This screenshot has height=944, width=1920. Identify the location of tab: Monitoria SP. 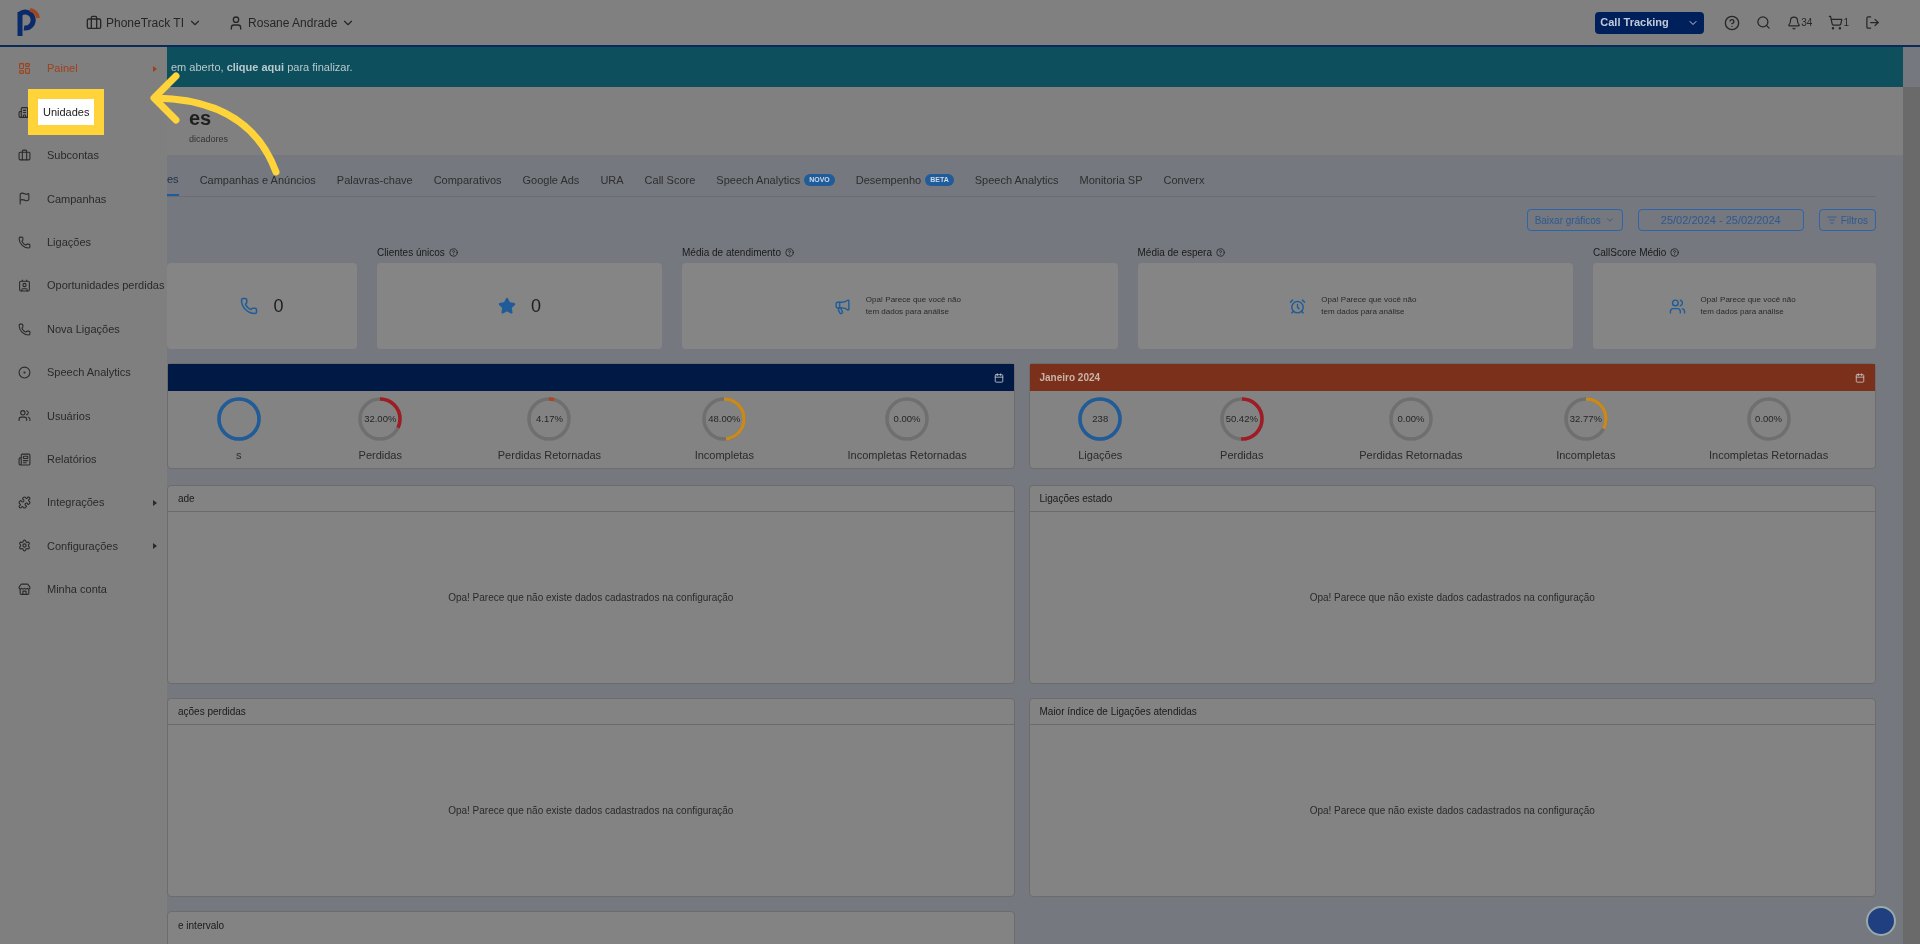
(1111, 180).